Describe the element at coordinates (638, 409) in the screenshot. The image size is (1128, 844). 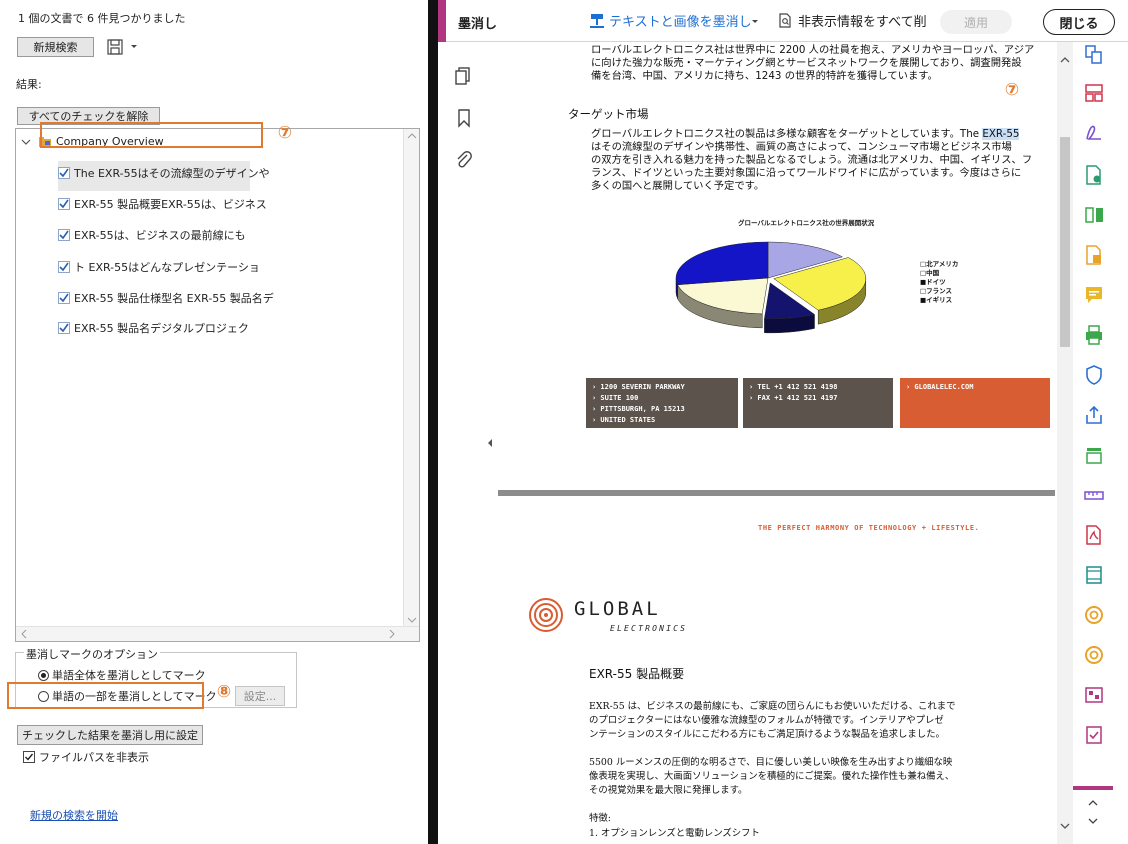
I see `address-line: › PITTSBURGH, PA 15213` at that location.